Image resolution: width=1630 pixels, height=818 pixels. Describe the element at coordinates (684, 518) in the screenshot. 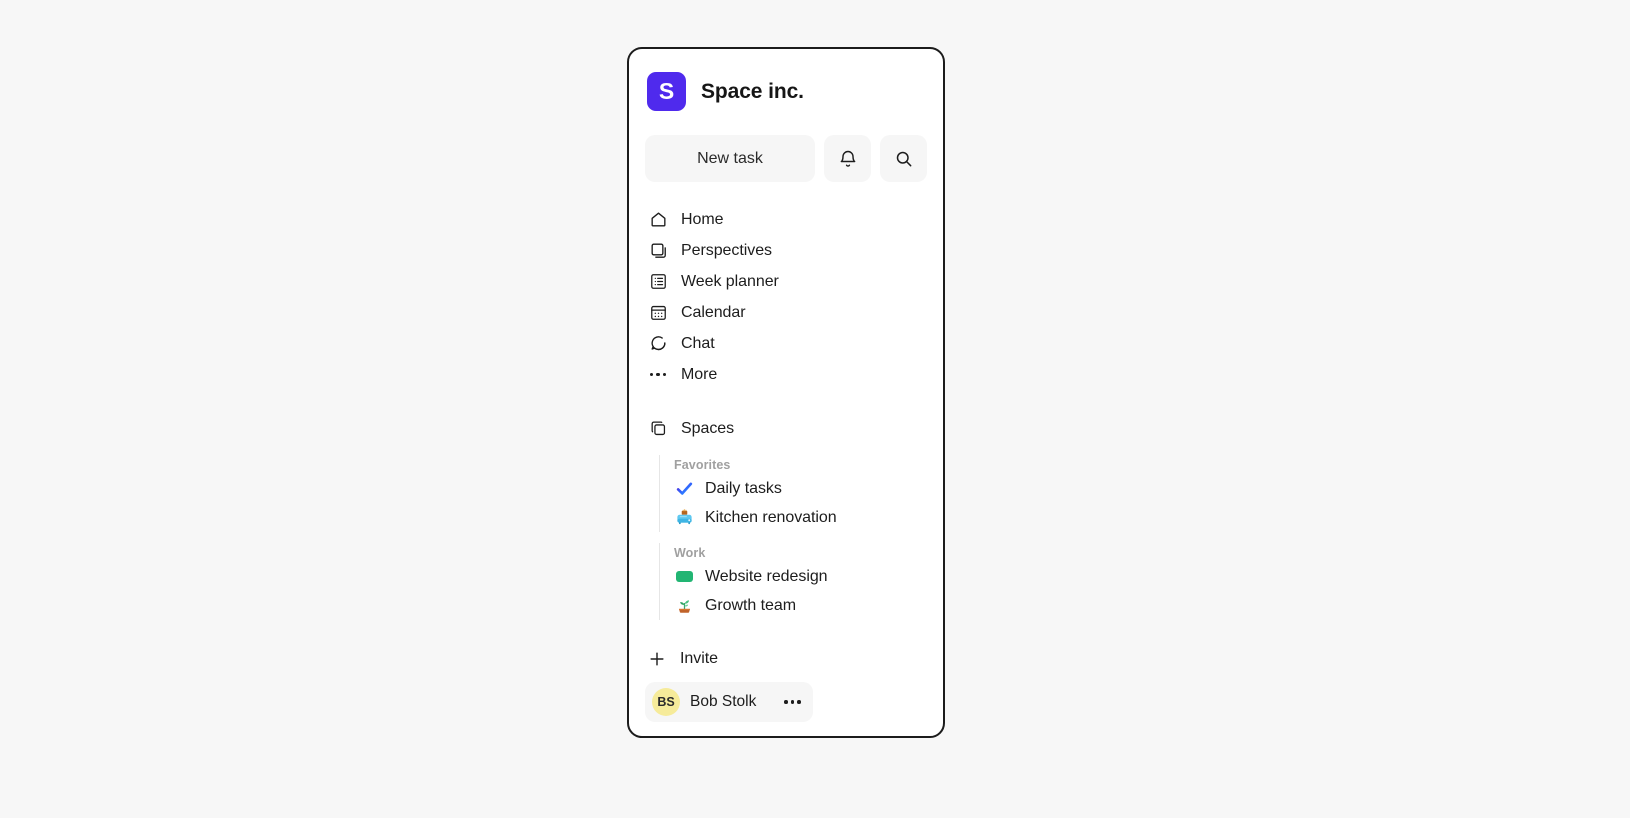

I see `toaster-emoji` at that location.